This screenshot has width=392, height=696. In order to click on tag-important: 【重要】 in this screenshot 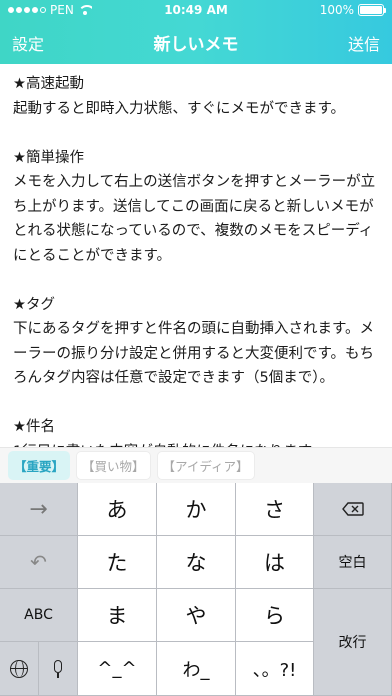, I will do `click(39, 465)`.